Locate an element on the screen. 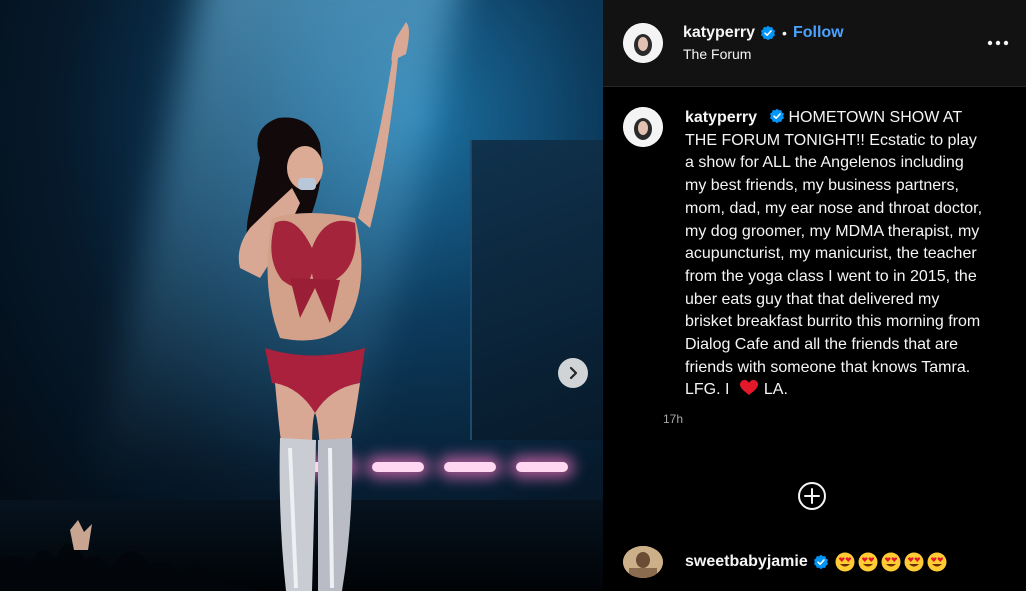 Image resolution: width=1026 pixels, height=591 pixels. next-slide-button is located at coordinates (573, 373).